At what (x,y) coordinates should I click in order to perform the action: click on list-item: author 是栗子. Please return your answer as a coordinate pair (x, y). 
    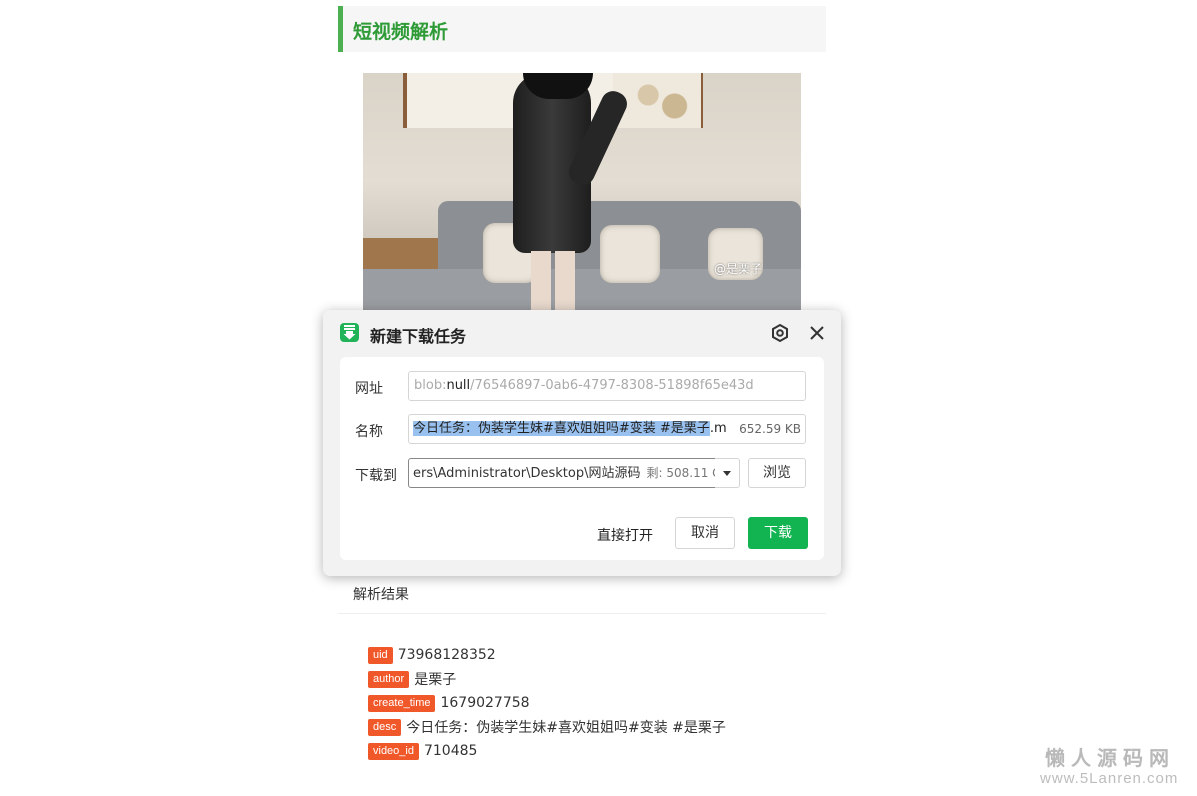
    Looking at the image, I should click on (547, 679).